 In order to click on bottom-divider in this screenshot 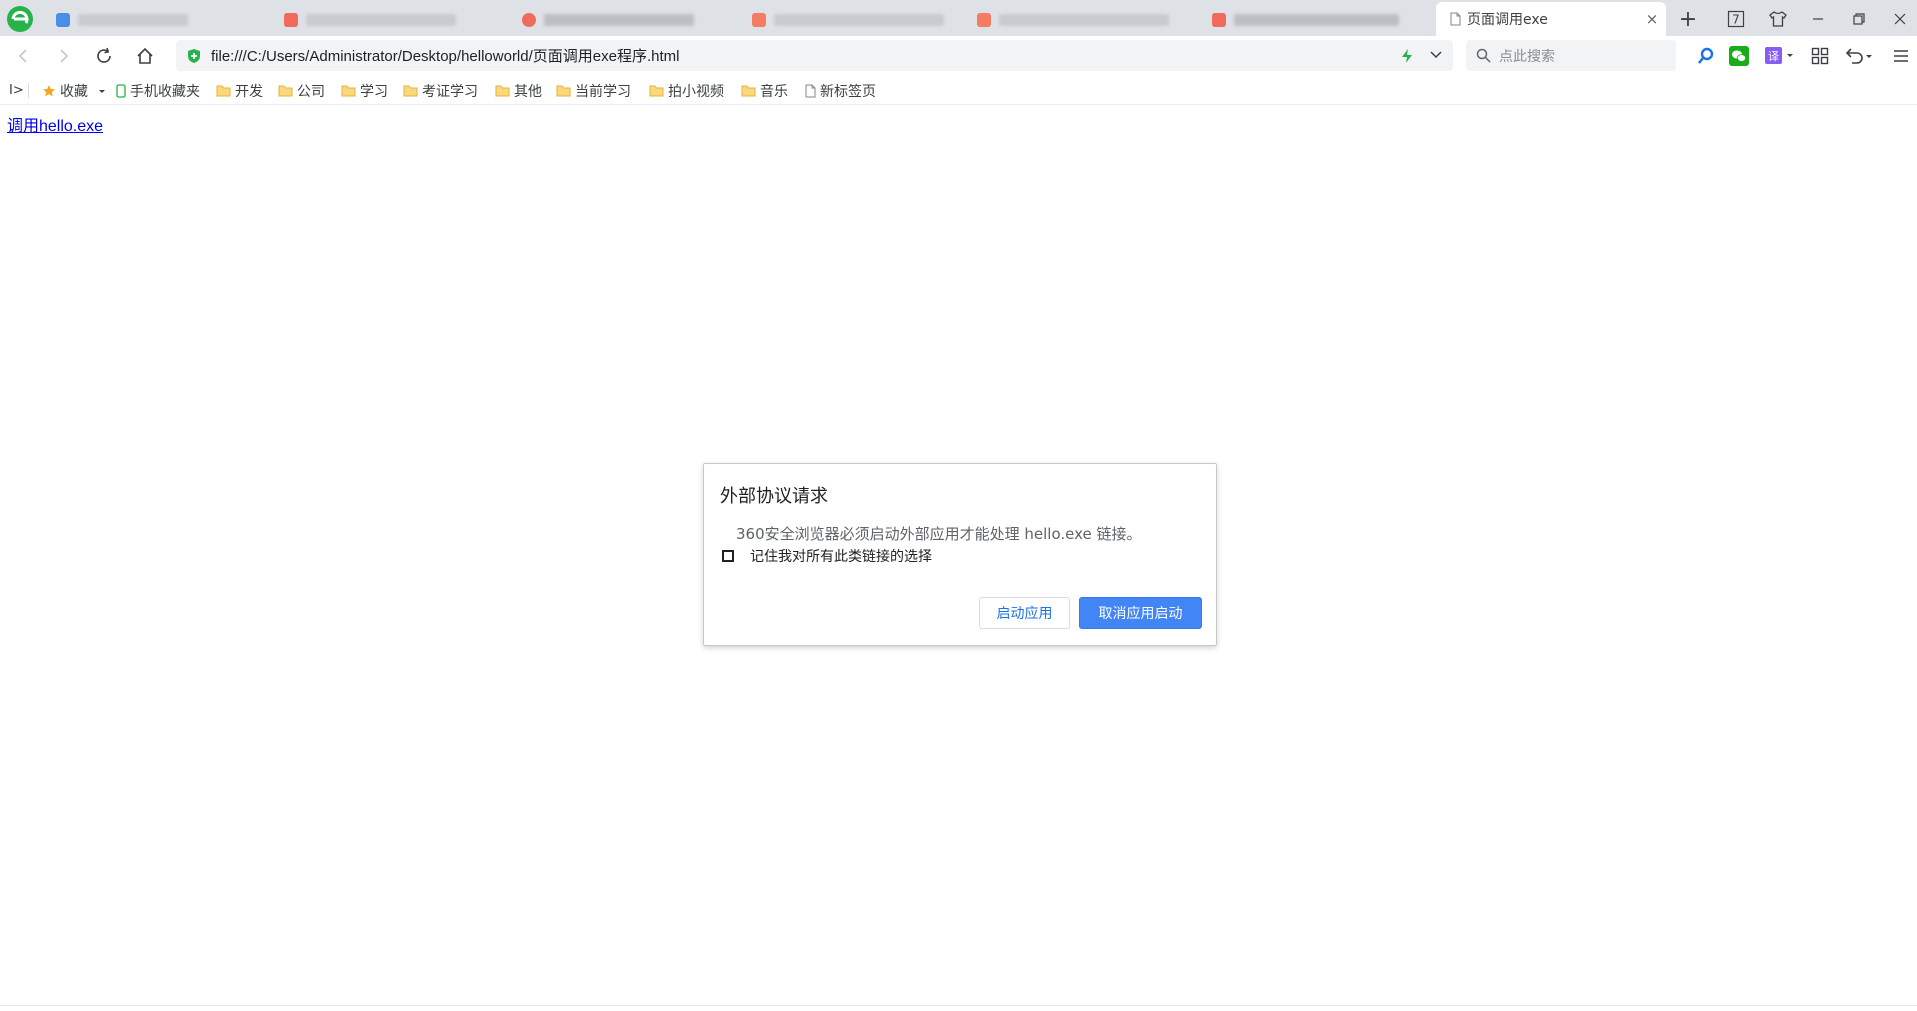, I will do `click(958, 1005)`.